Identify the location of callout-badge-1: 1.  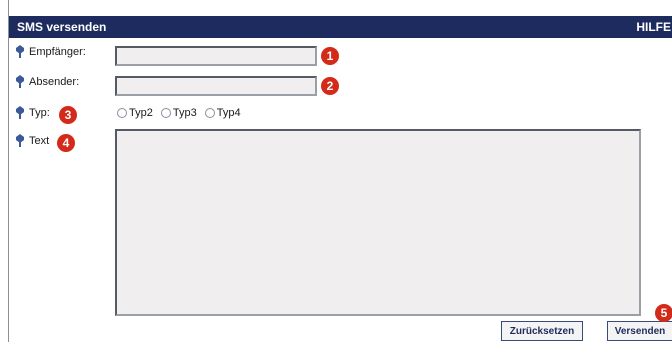
(330, 56).